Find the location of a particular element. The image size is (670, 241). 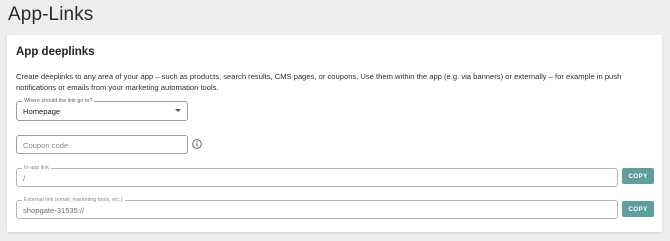

card-title: App deeplinks is located at coordinates (55, 52).